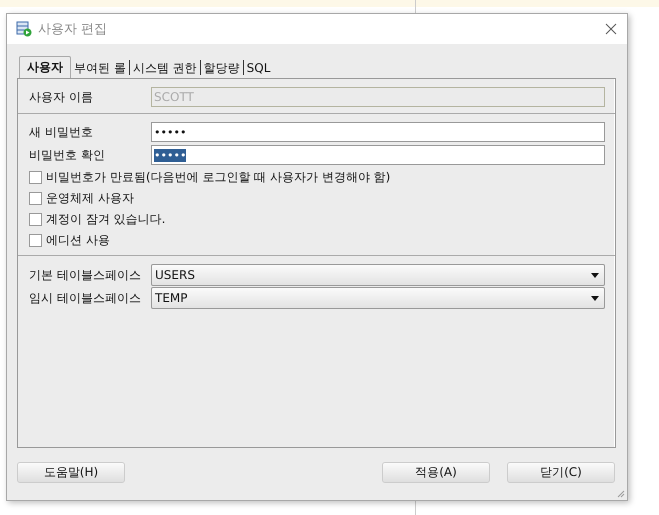 This screenshot has width=659, height=515. I want to click on checkbox-label: 운영체제 사용자, so click(90, 198).